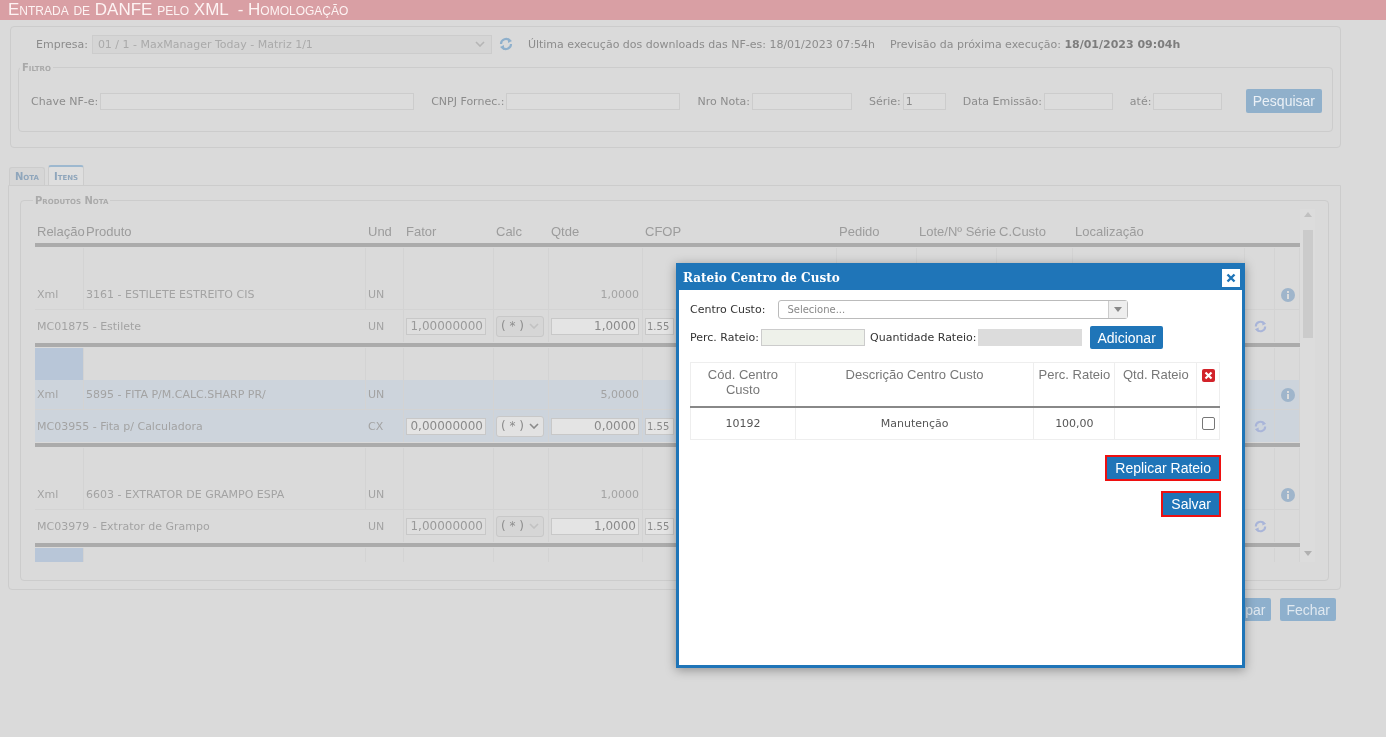 The width and height of the screenshot is (1386, 737). I want to click on scroll-up-icon, so click(1307, 214).